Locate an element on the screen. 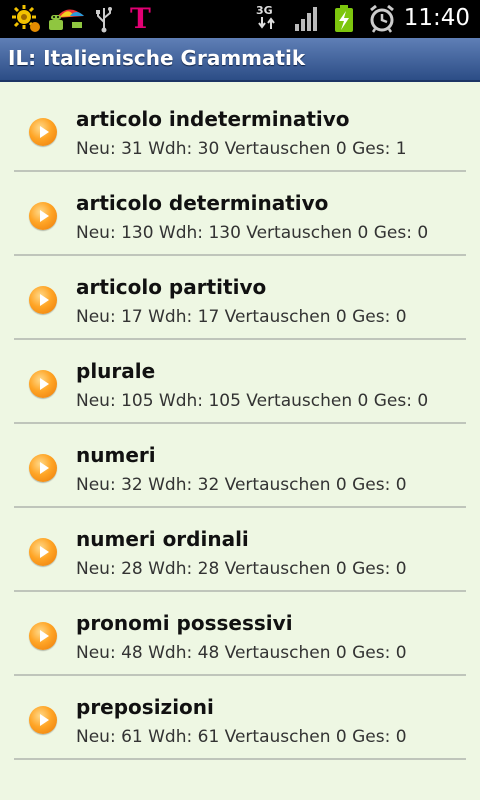 The width and height of the screenshot is (480, 800). lesson-stats: Neu: 61 Wdh: 61 Vertauschen 0 Ges: 0 is located at coordinates (241, 737).